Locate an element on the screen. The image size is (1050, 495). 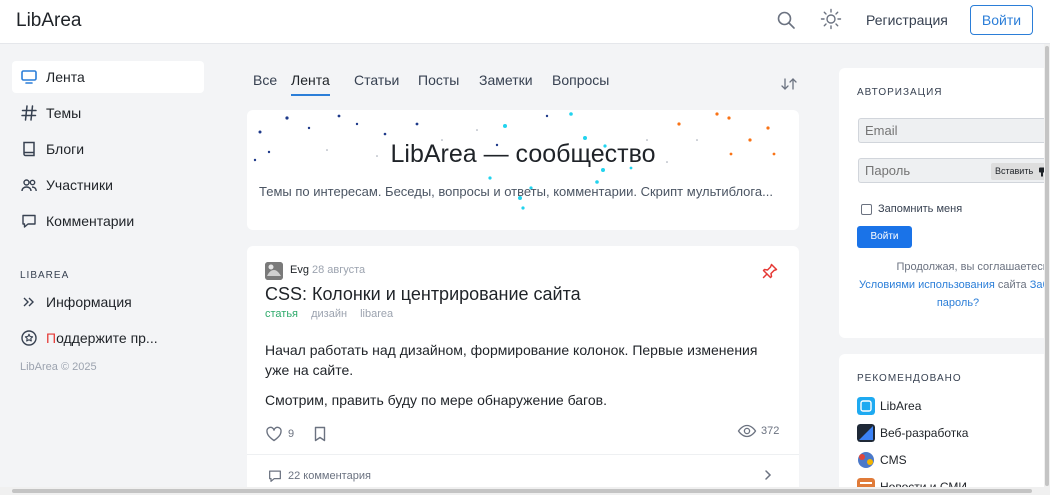
cms-icon is located at coordinates (866, 460).